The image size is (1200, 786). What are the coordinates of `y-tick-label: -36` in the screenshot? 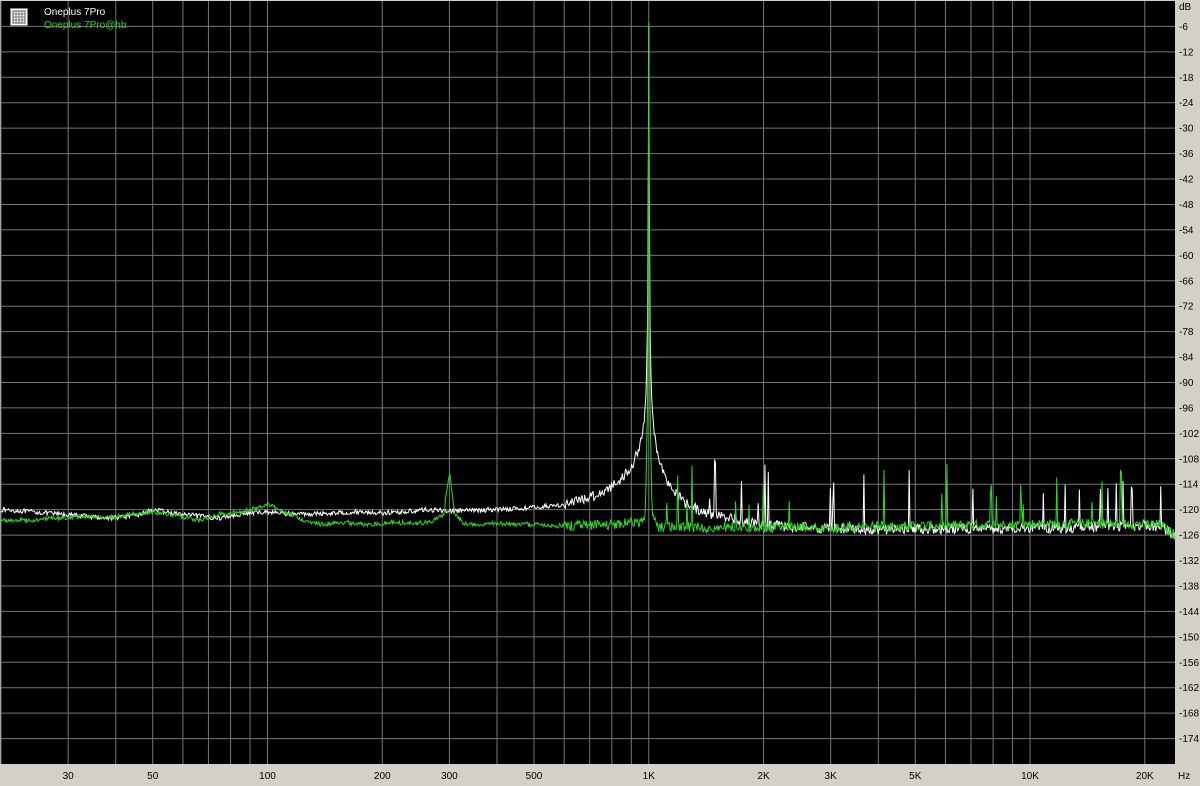 It's located at (1186, 154).